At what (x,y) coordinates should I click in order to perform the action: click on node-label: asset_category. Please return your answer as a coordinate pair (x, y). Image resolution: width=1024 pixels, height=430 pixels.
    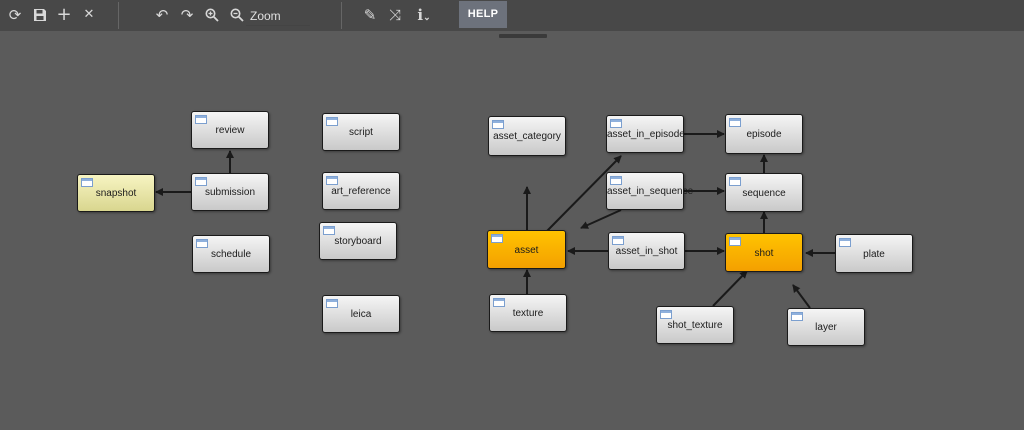
    Looking at the image, I should click on (527, 137).